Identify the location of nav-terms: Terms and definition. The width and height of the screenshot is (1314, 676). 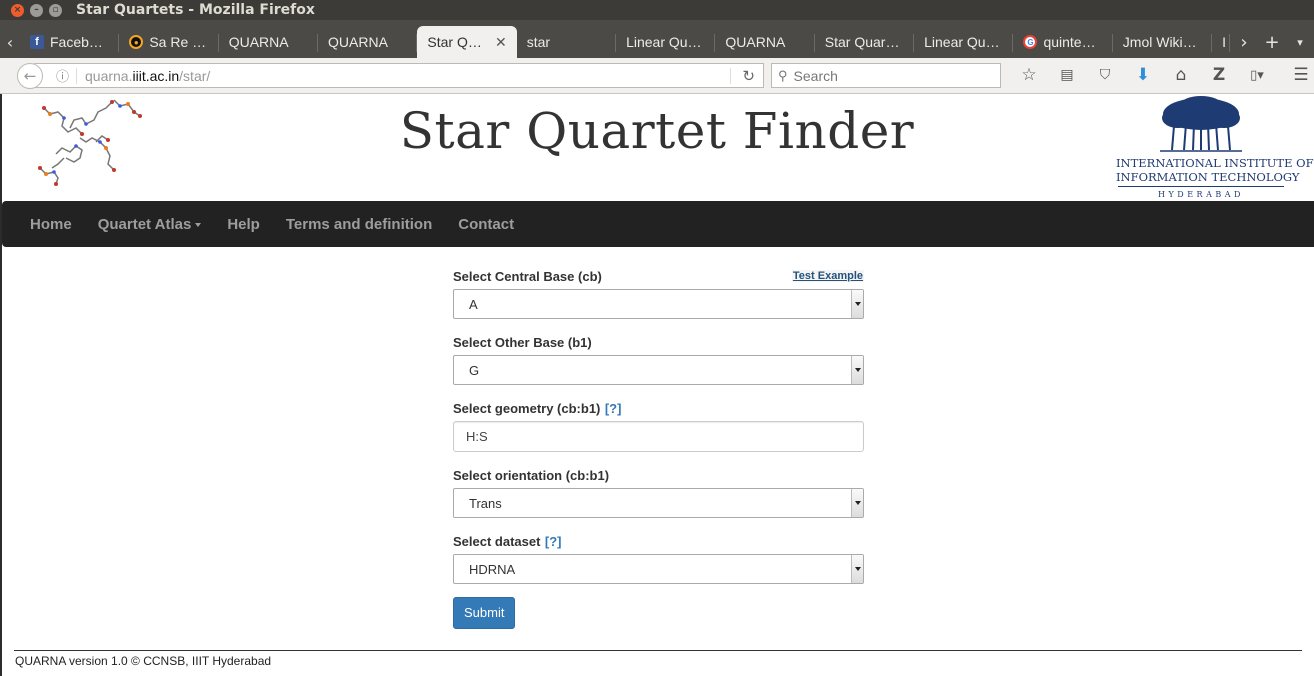
(359, 224).